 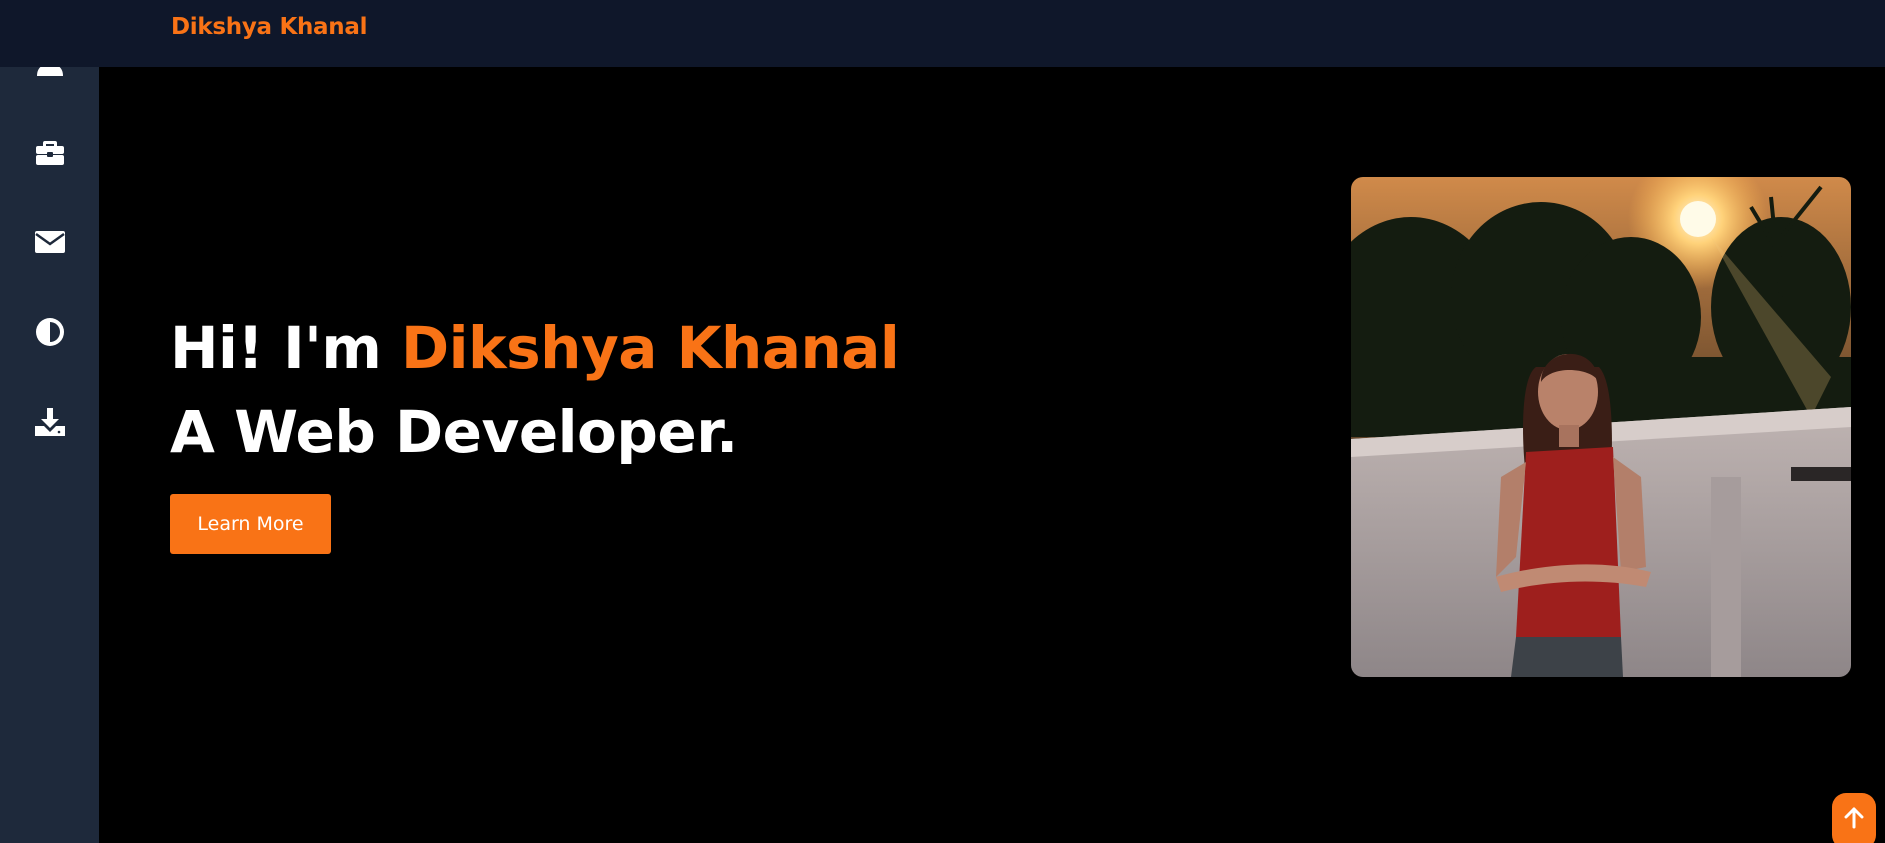 I want to click on contrast-icon, so click(x=50, y=332).